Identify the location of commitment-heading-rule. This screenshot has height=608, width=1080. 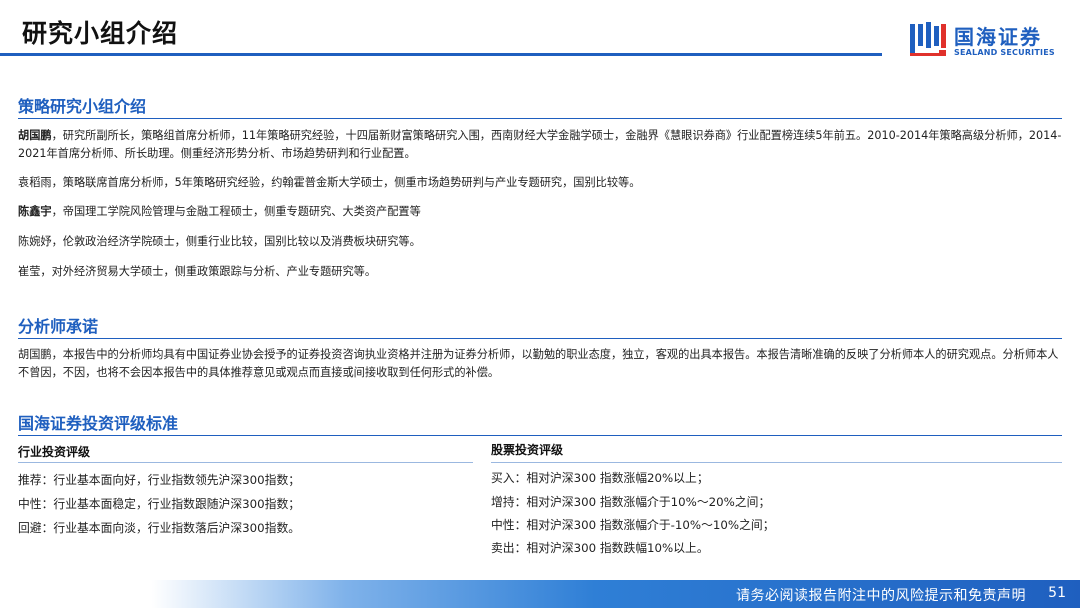
(540, 338).